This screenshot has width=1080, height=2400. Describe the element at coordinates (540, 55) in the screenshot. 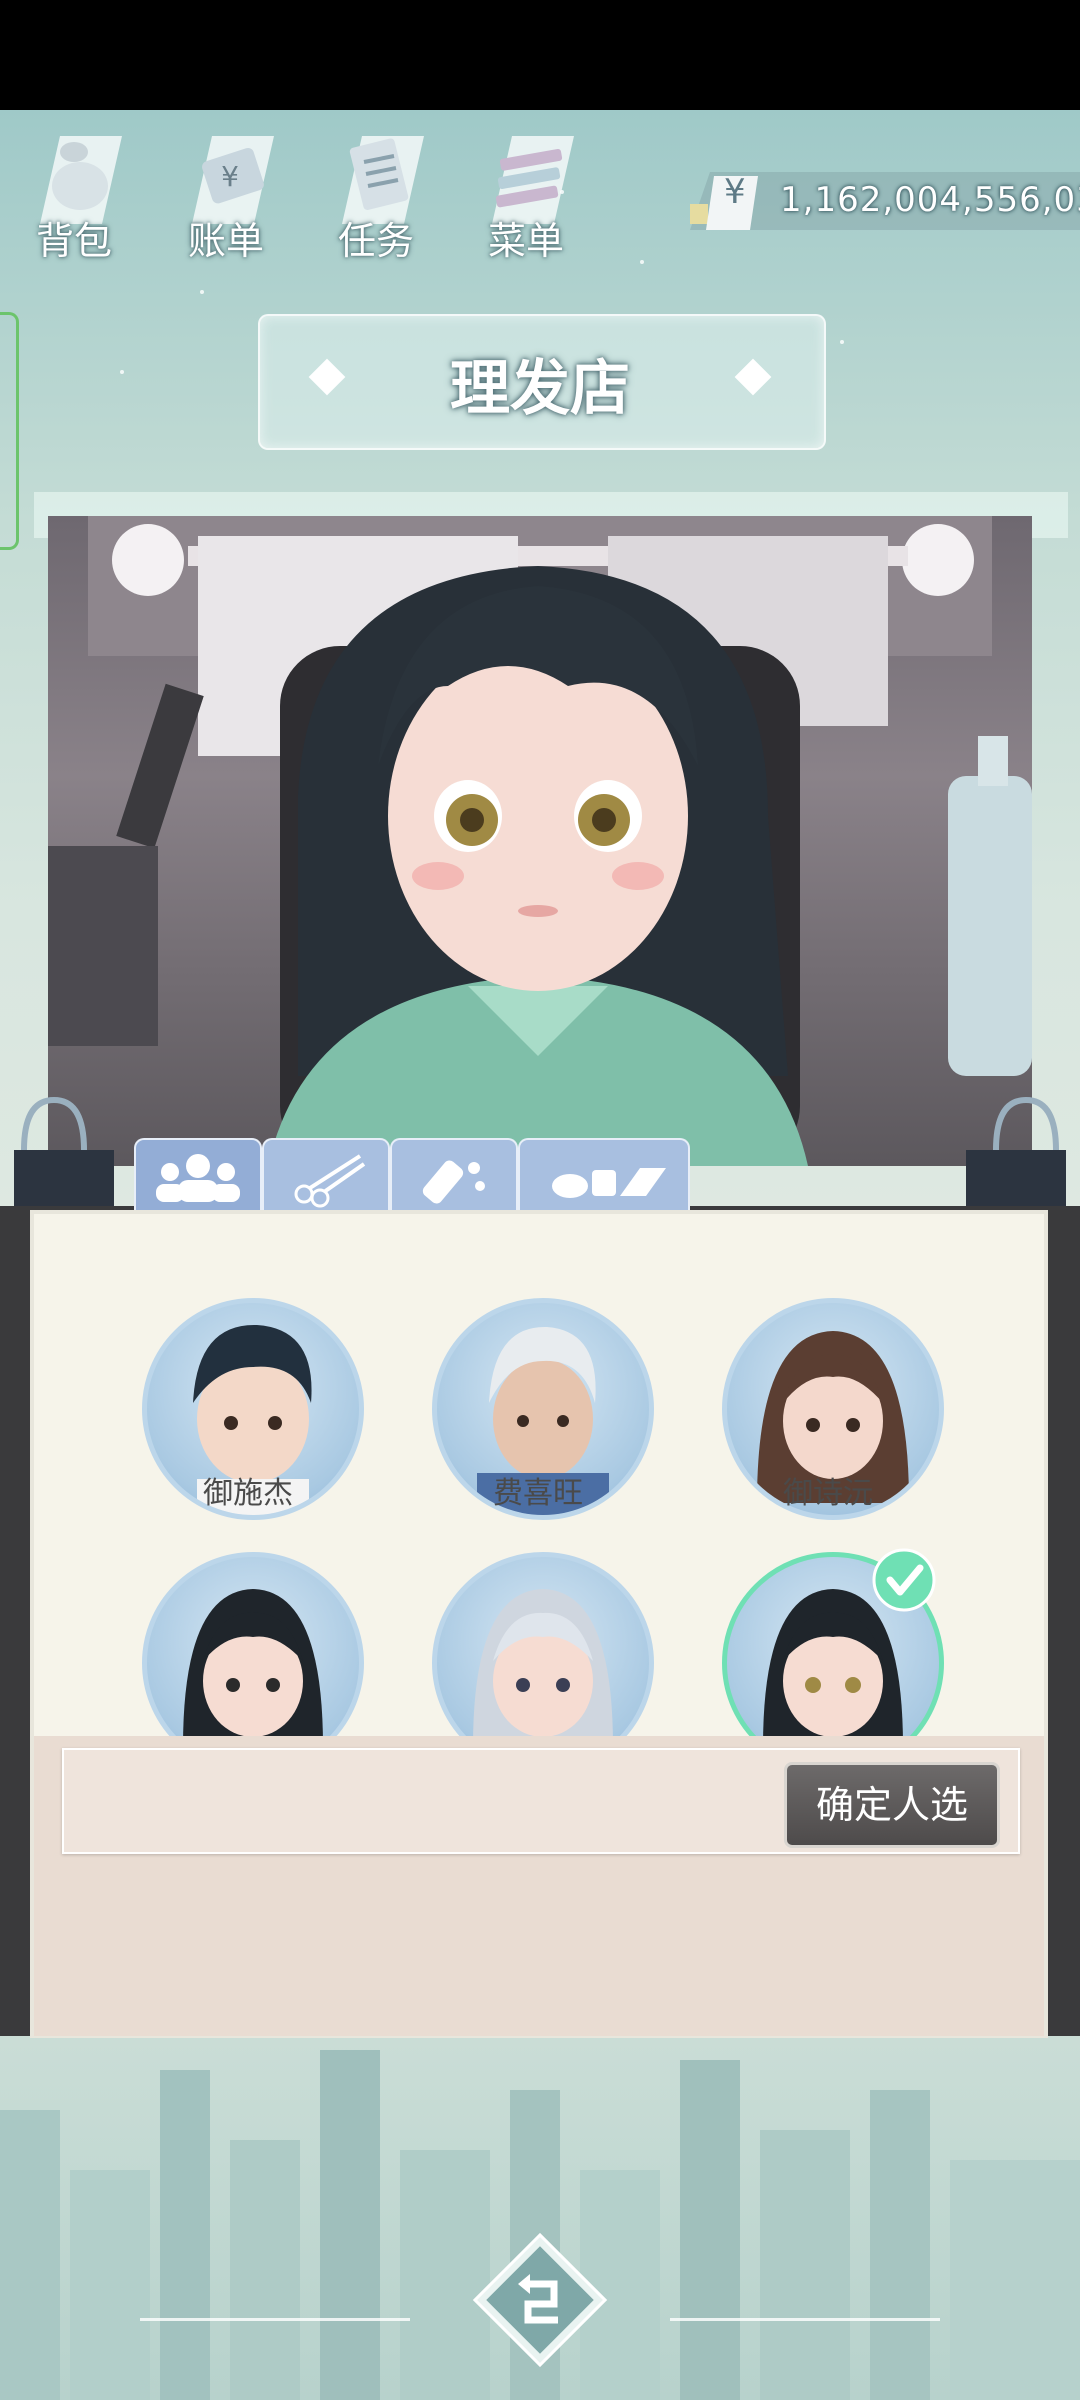

I see `status-bar` at that location.